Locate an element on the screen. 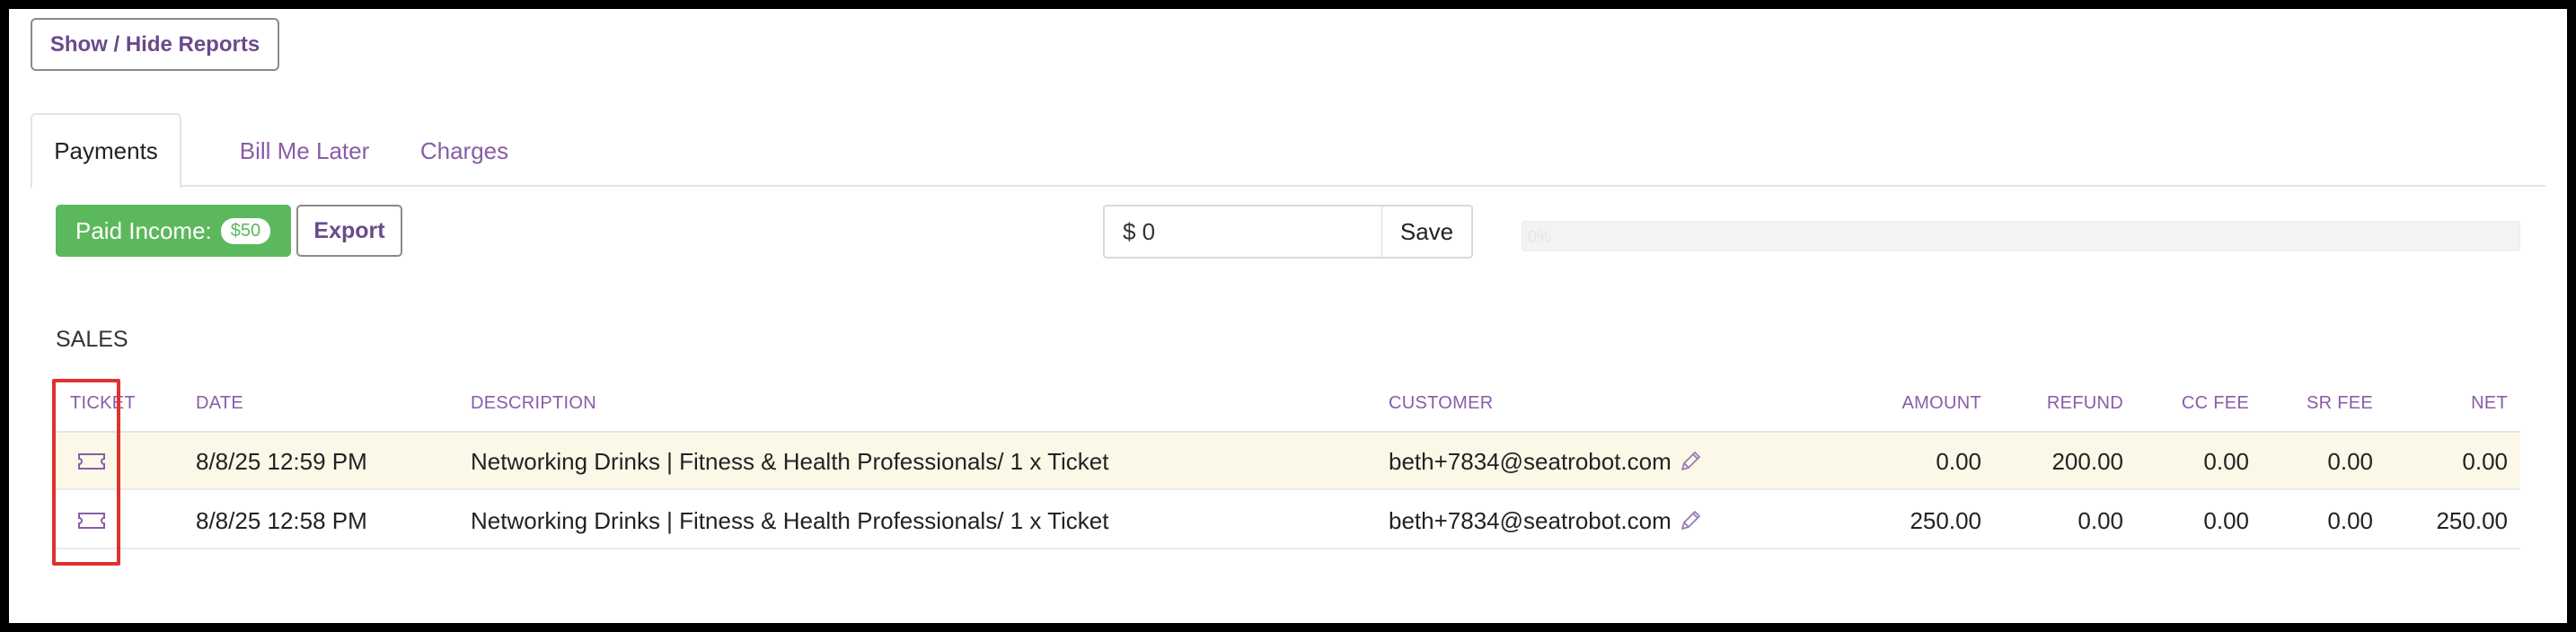 The image size is (2576, 632). export-button: Export is located at coordinates (349, 231).